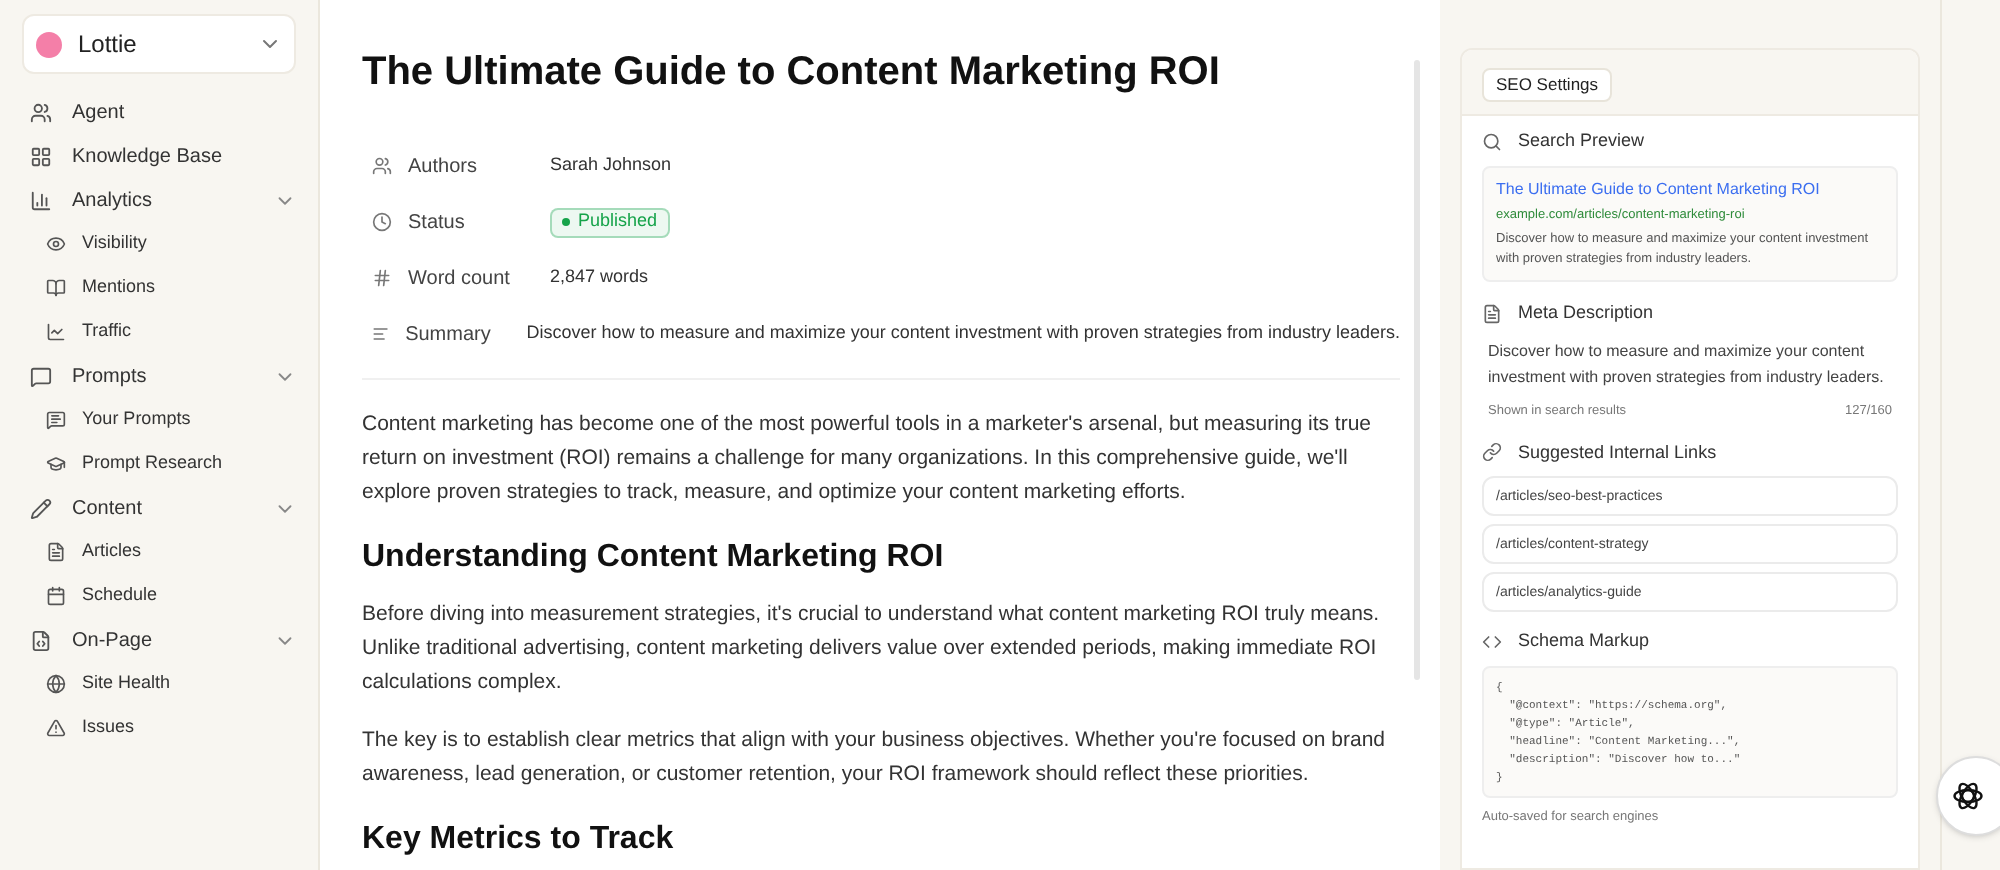  Describe the element at coordinates (872, 649) in the screenshot. I see `paragraph: Before diving into measurement strategies, it's crucial to understand what content marketing ROI truly means. Unlike traditional advertising, content marketing delivers value over extended periods, making immediate ROI calculations complex.` at that location.